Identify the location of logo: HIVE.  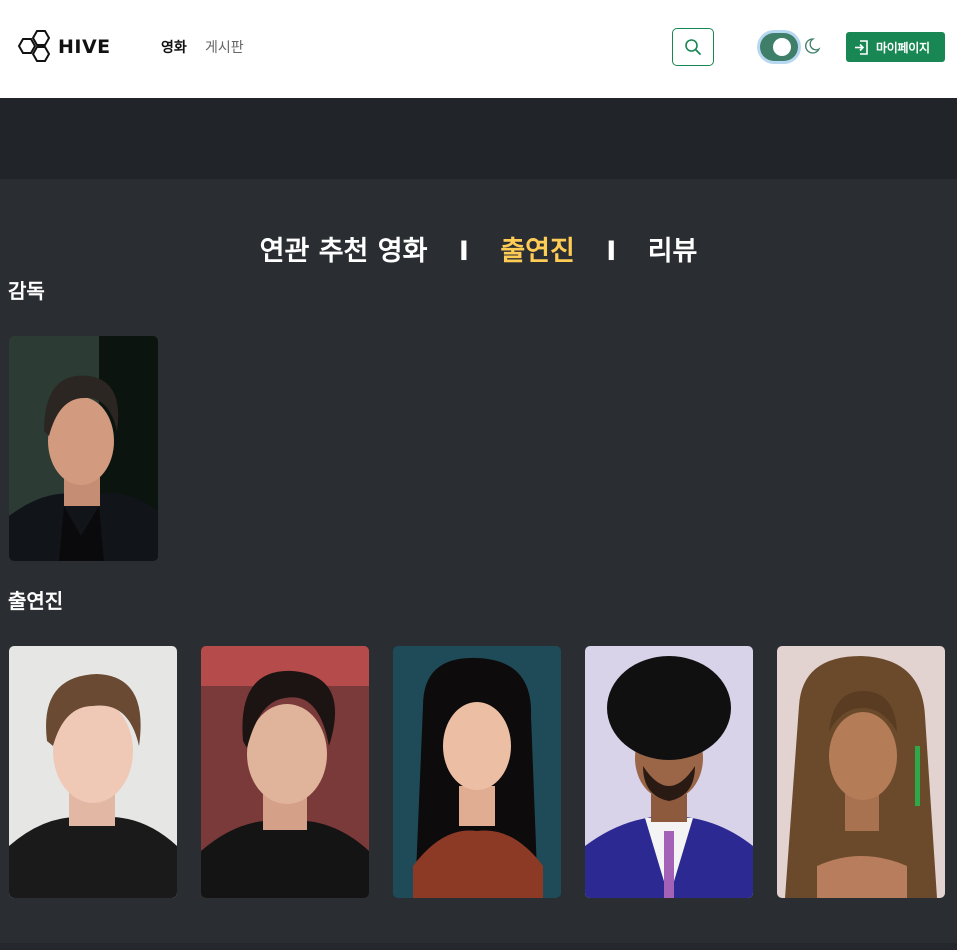
(63, 47).